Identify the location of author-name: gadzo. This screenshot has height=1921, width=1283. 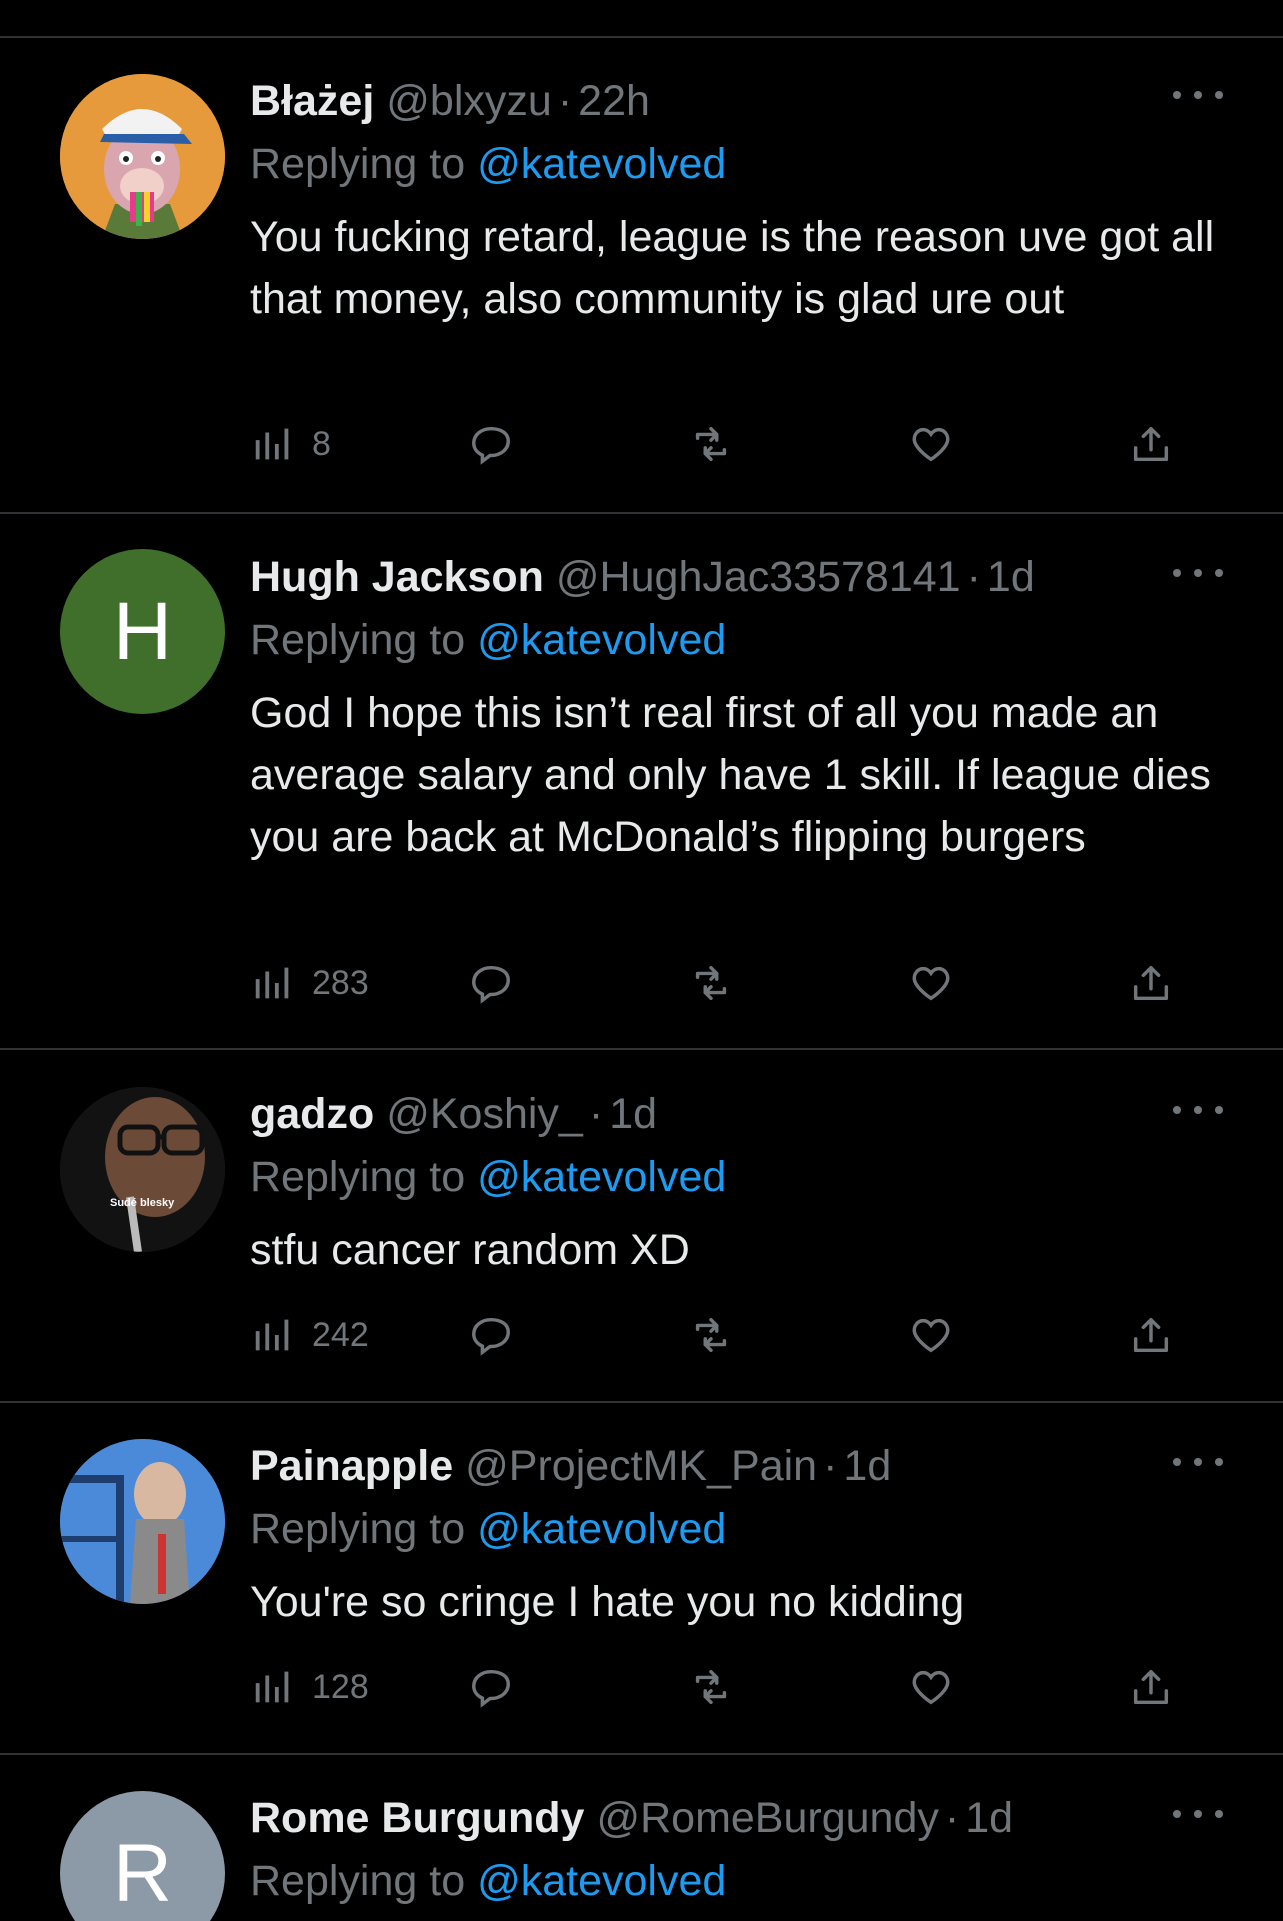
(312, 1114).